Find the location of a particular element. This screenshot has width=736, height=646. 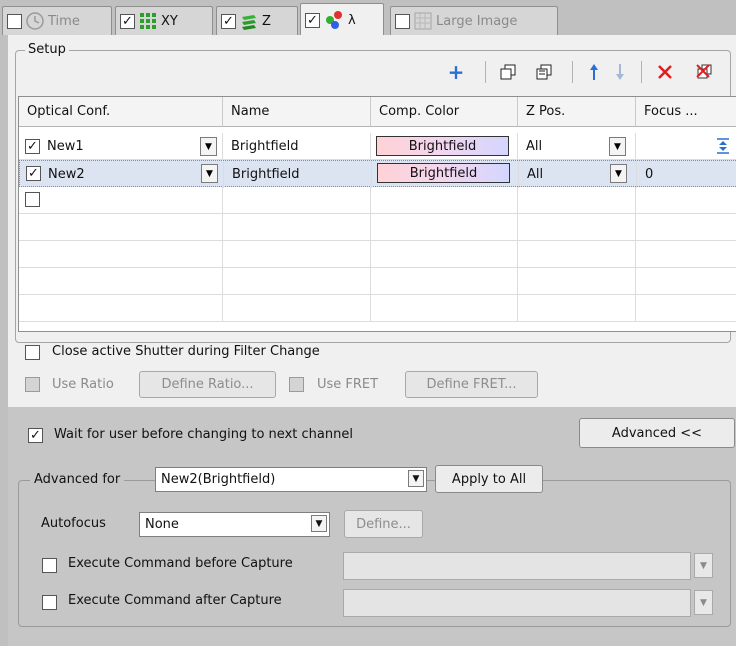

column-header-name: Name is located at coordinates (297, 112).